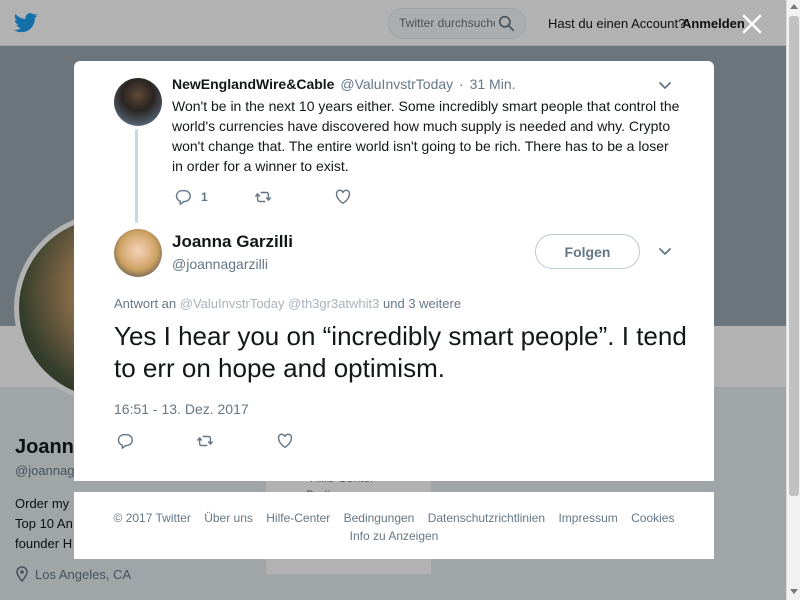 The image size is (800, 600). What do you see at coordinates (232, 242) in the screenshot?
I see `author-name: Joanna Garzilli` at bounding box center [232, 242].